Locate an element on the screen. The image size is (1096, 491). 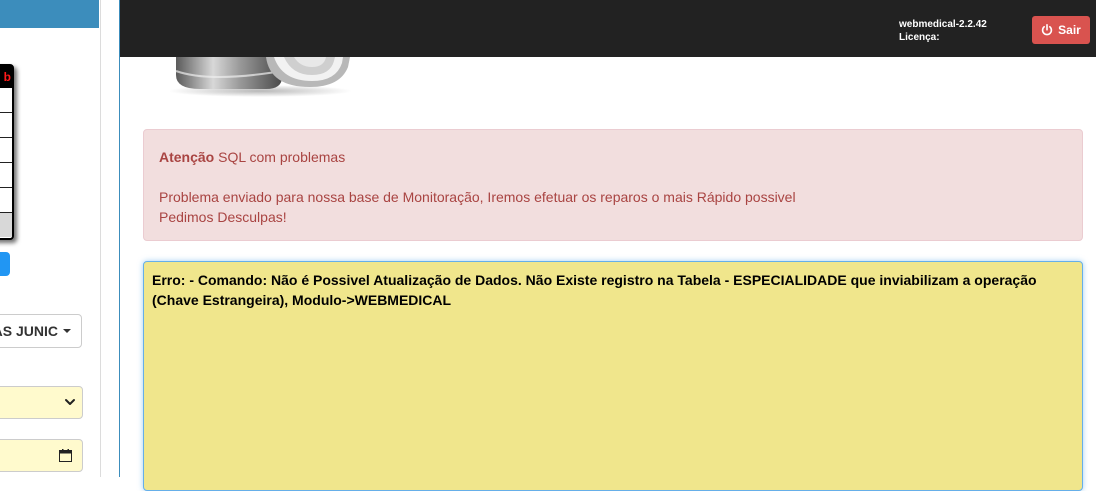
version-label: webmedical-2.2.42 is located at coordinates (943, 24).